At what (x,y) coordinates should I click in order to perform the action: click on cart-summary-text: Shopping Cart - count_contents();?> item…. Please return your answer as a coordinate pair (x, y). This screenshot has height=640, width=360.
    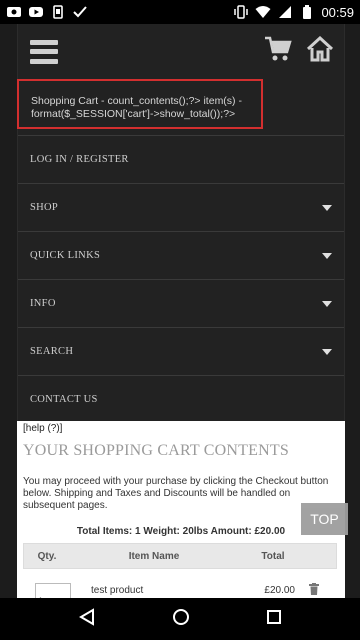
    Looking at the image, I should click on (140, 104).